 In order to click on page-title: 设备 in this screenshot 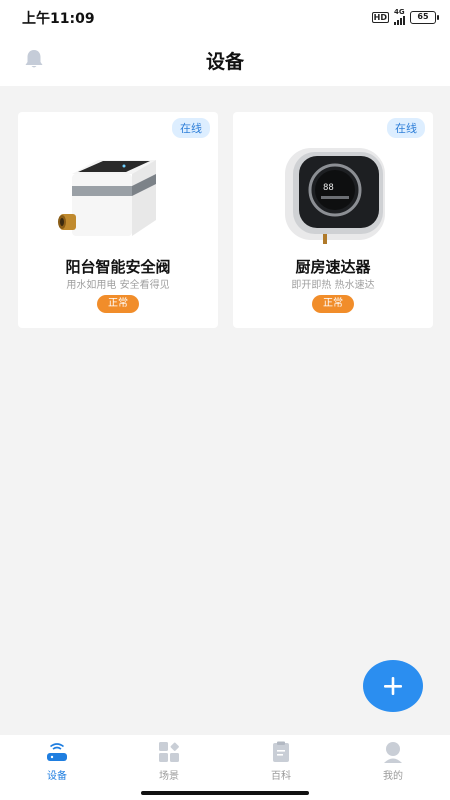, I will do `click(224, 62)`.